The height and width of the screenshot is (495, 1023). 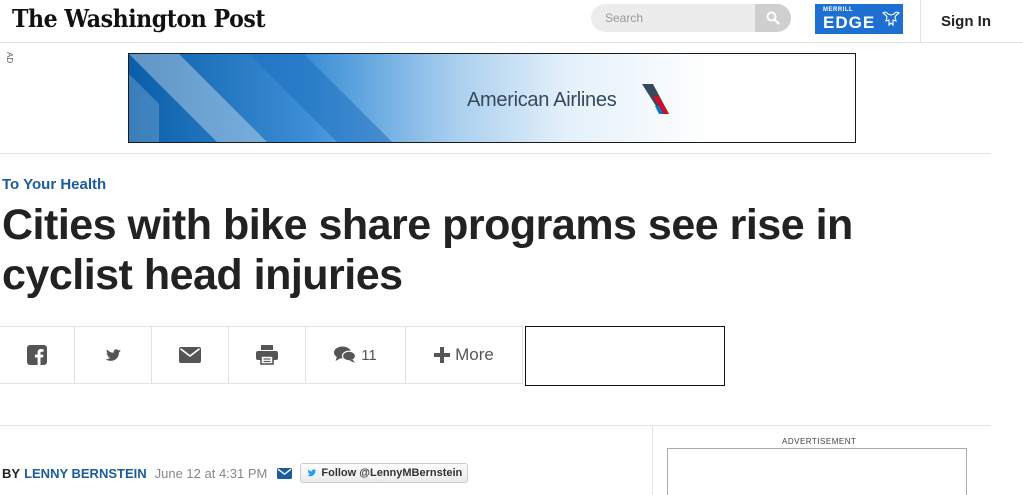 I want to click on sponsor-wordmark: MERRILL EDGE, so click(x=849, y=19).